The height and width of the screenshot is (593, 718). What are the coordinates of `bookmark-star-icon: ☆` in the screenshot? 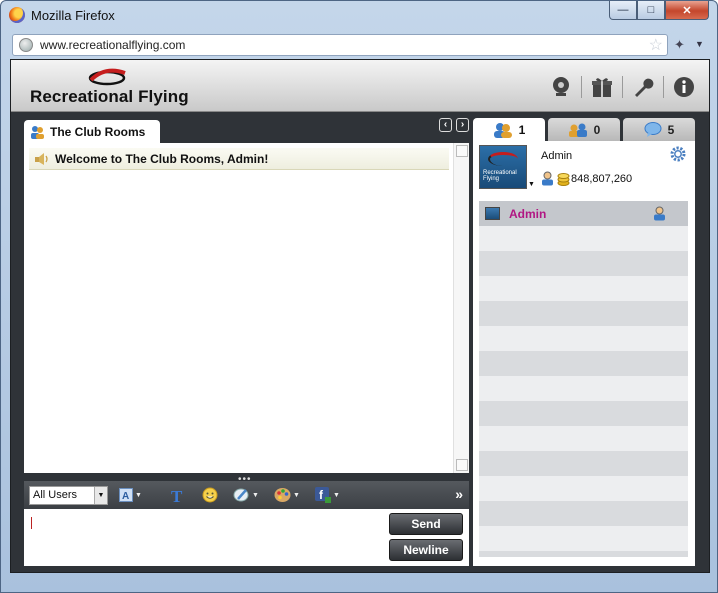 It's located at (656, 45).